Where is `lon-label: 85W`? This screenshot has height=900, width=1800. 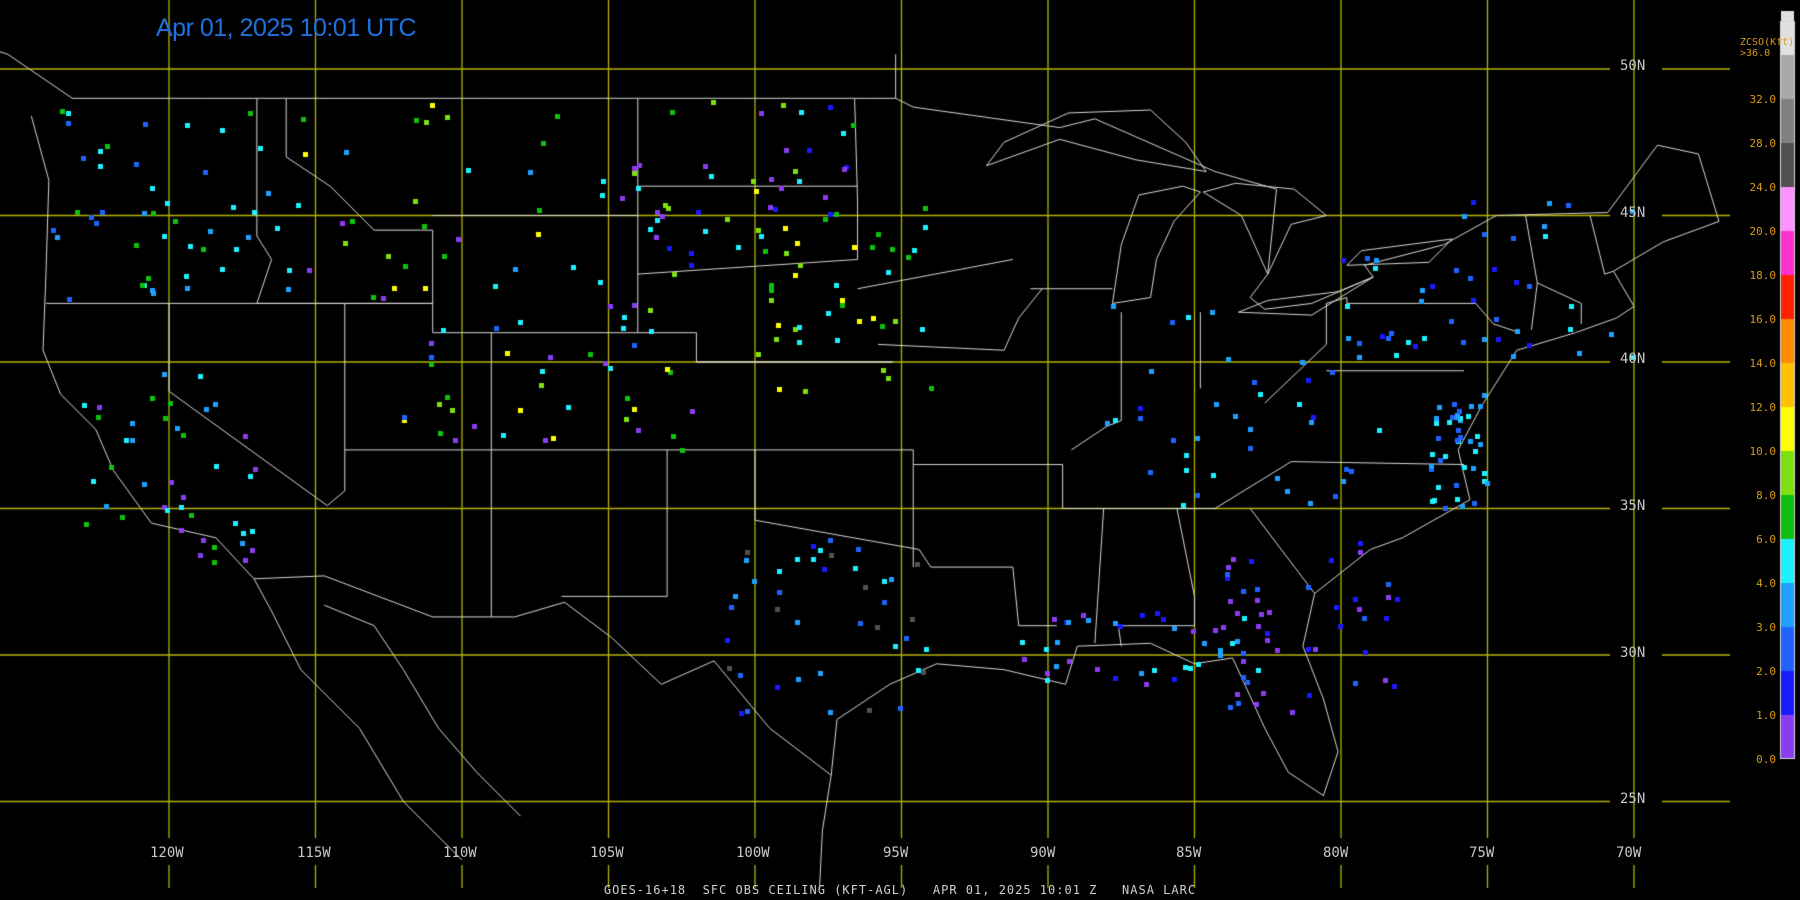
lon-label: 85W is located at coordinates (1189, 853).